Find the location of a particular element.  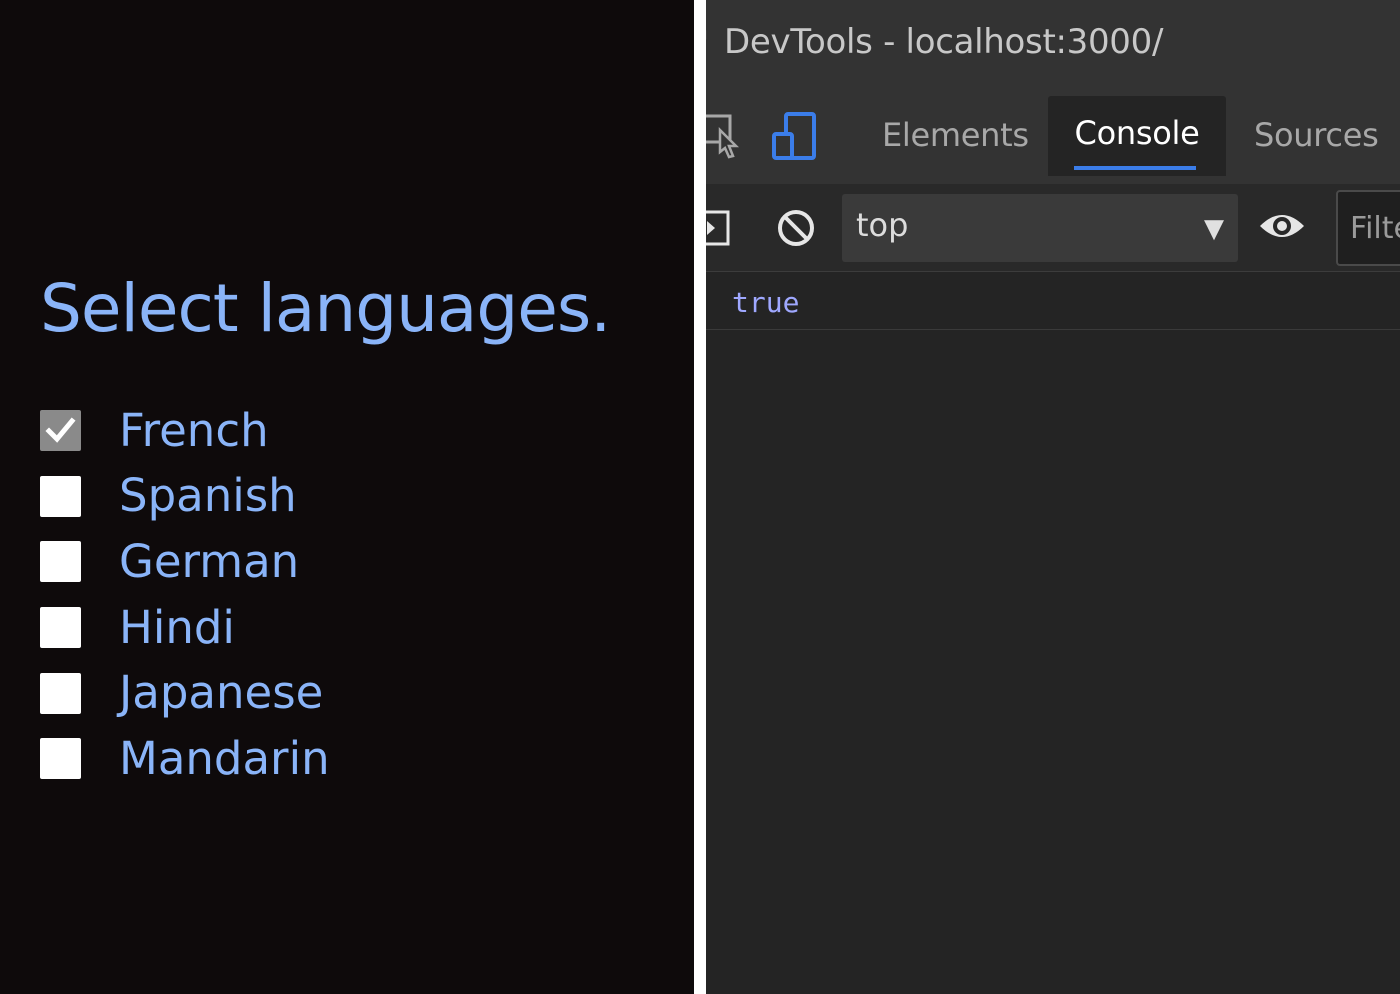

devtools-tabbar: Elements Console Sources is located at coordinates (1053, 138).